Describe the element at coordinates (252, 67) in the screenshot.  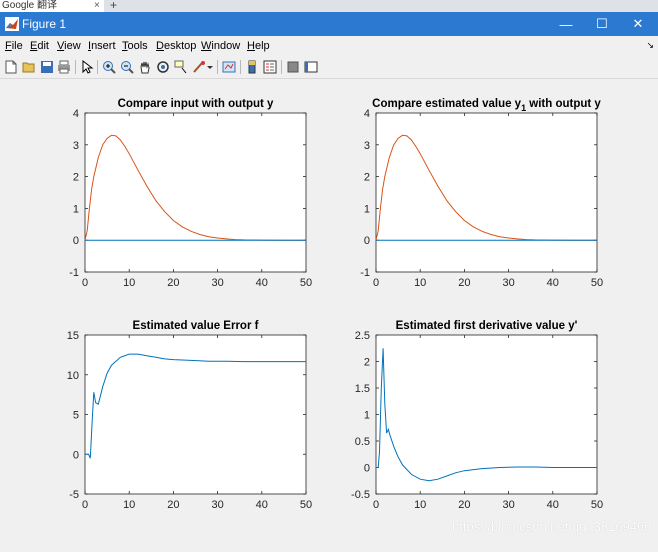
I see `insert-colorbar-icon` at that location.